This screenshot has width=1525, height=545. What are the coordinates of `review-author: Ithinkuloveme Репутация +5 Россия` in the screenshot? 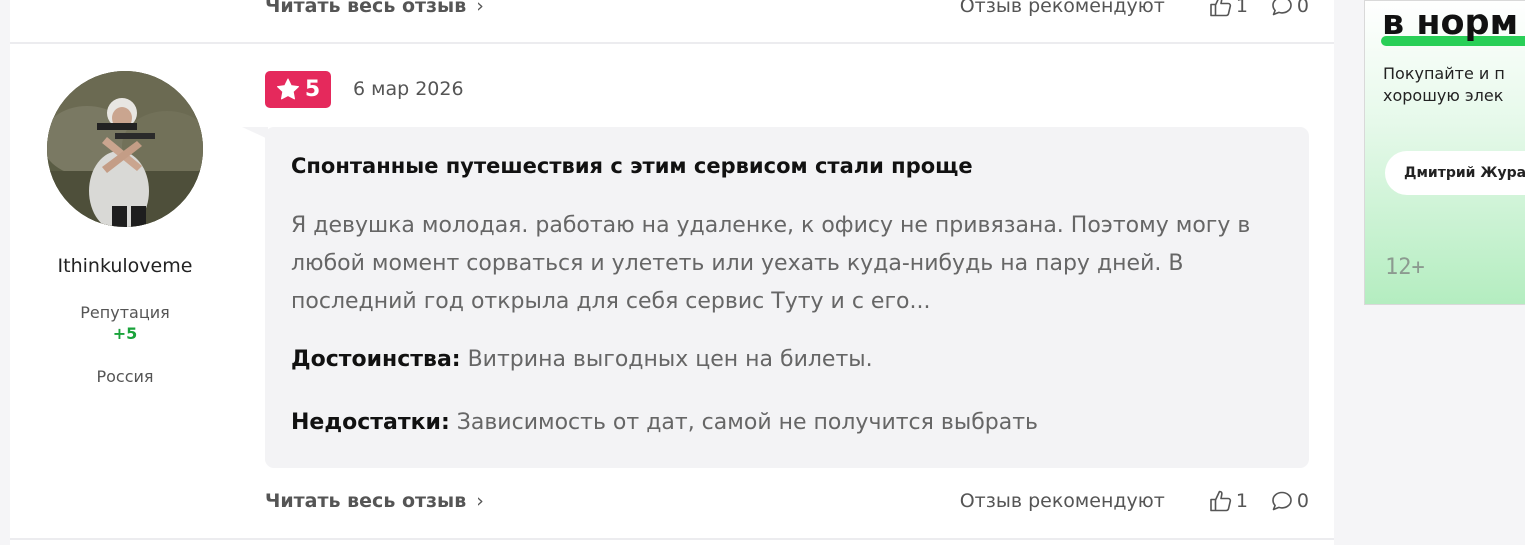 It's located at (125, 223).